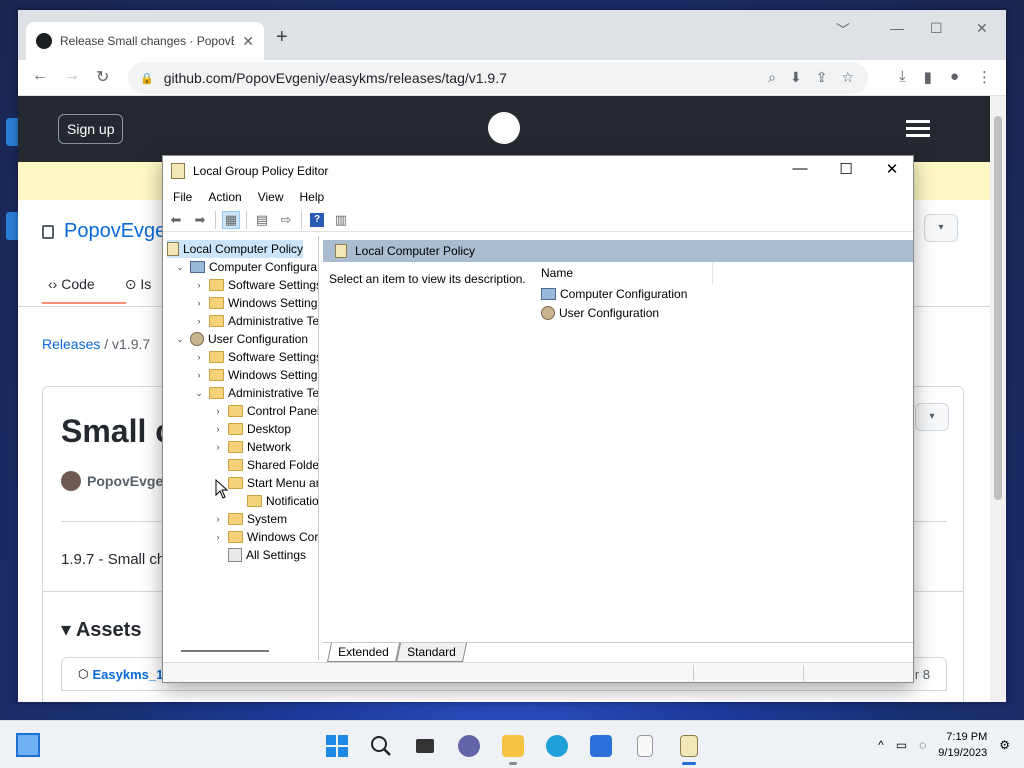 The height and width of the screenshot is (768, 1024). What do you see at coordinates (245, 267) in the screenshot?
I see `tree-node: ⌄ Computer Configura` at bounding box center [245, 267].